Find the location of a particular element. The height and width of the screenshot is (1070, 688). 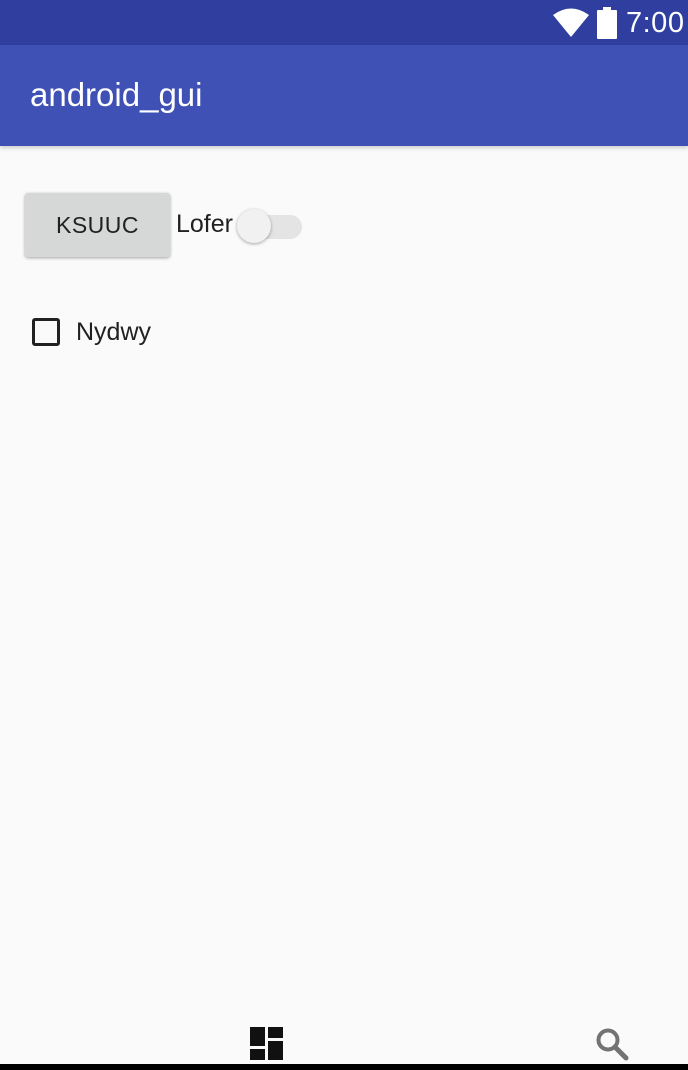

nydwy-checkbox: Nydwy is located at coordinates (100, 333).